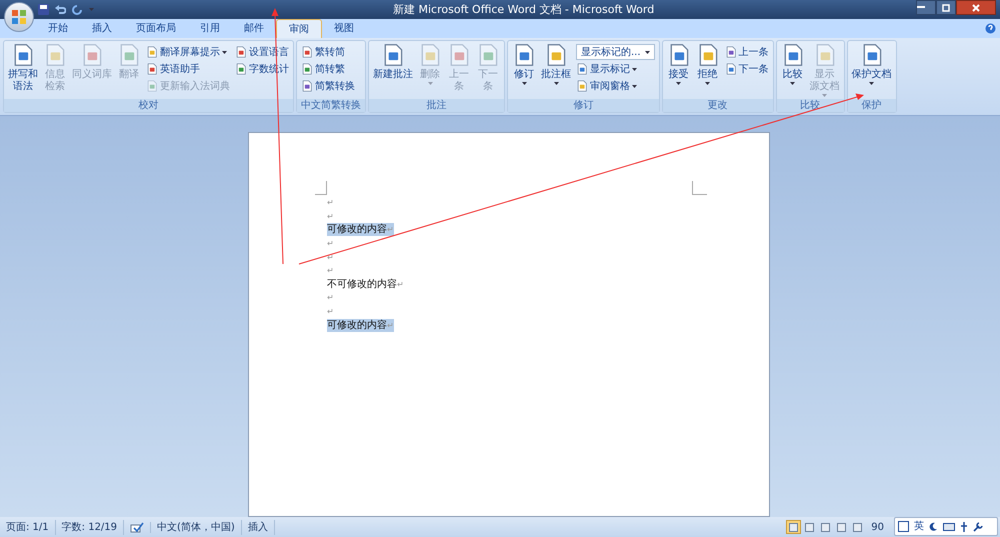 This screenshot has height=537, width=1000. I want to click on save-icon, so click(43, 9).